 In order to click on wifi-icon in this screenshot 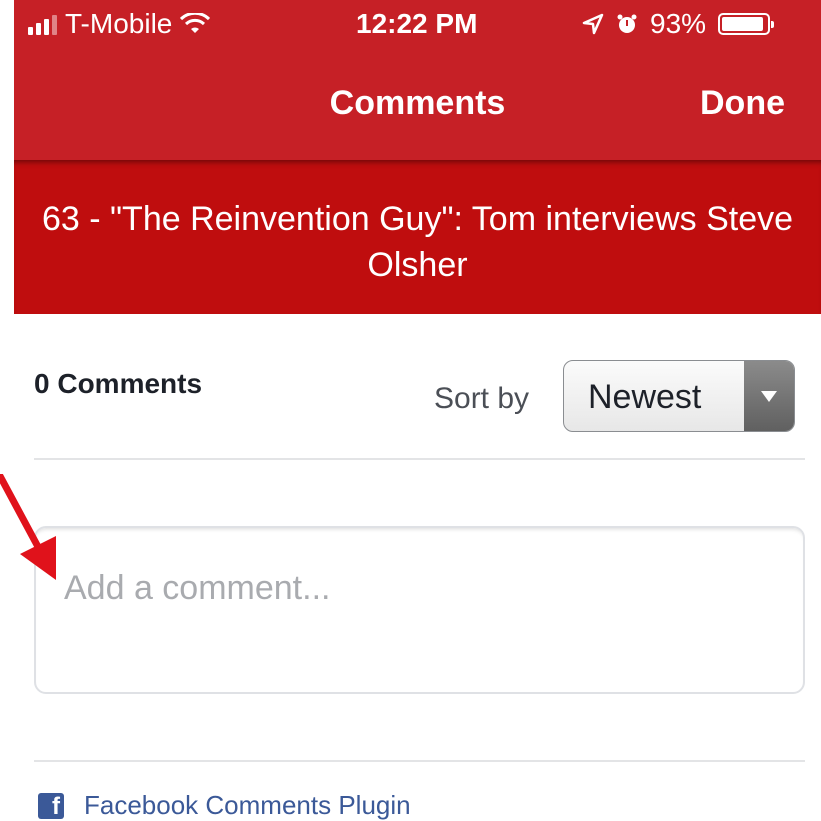, I will do `click(195, 23)`.